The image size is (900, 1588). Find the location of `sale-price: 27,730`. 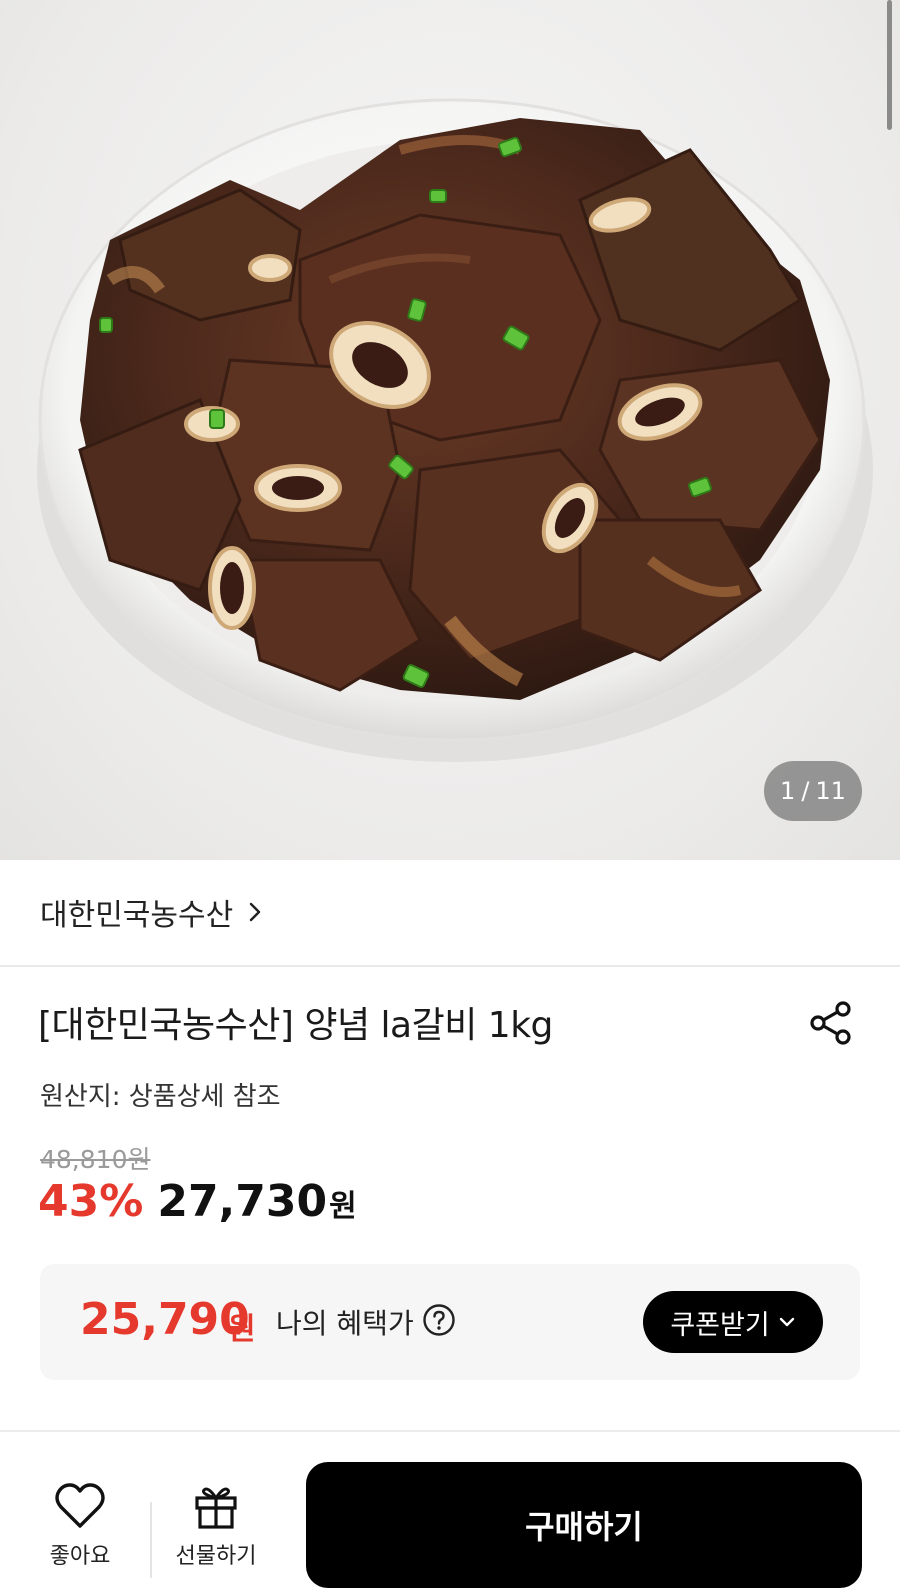

sale-price: 27,730 is located at coordinates (242, 1201).